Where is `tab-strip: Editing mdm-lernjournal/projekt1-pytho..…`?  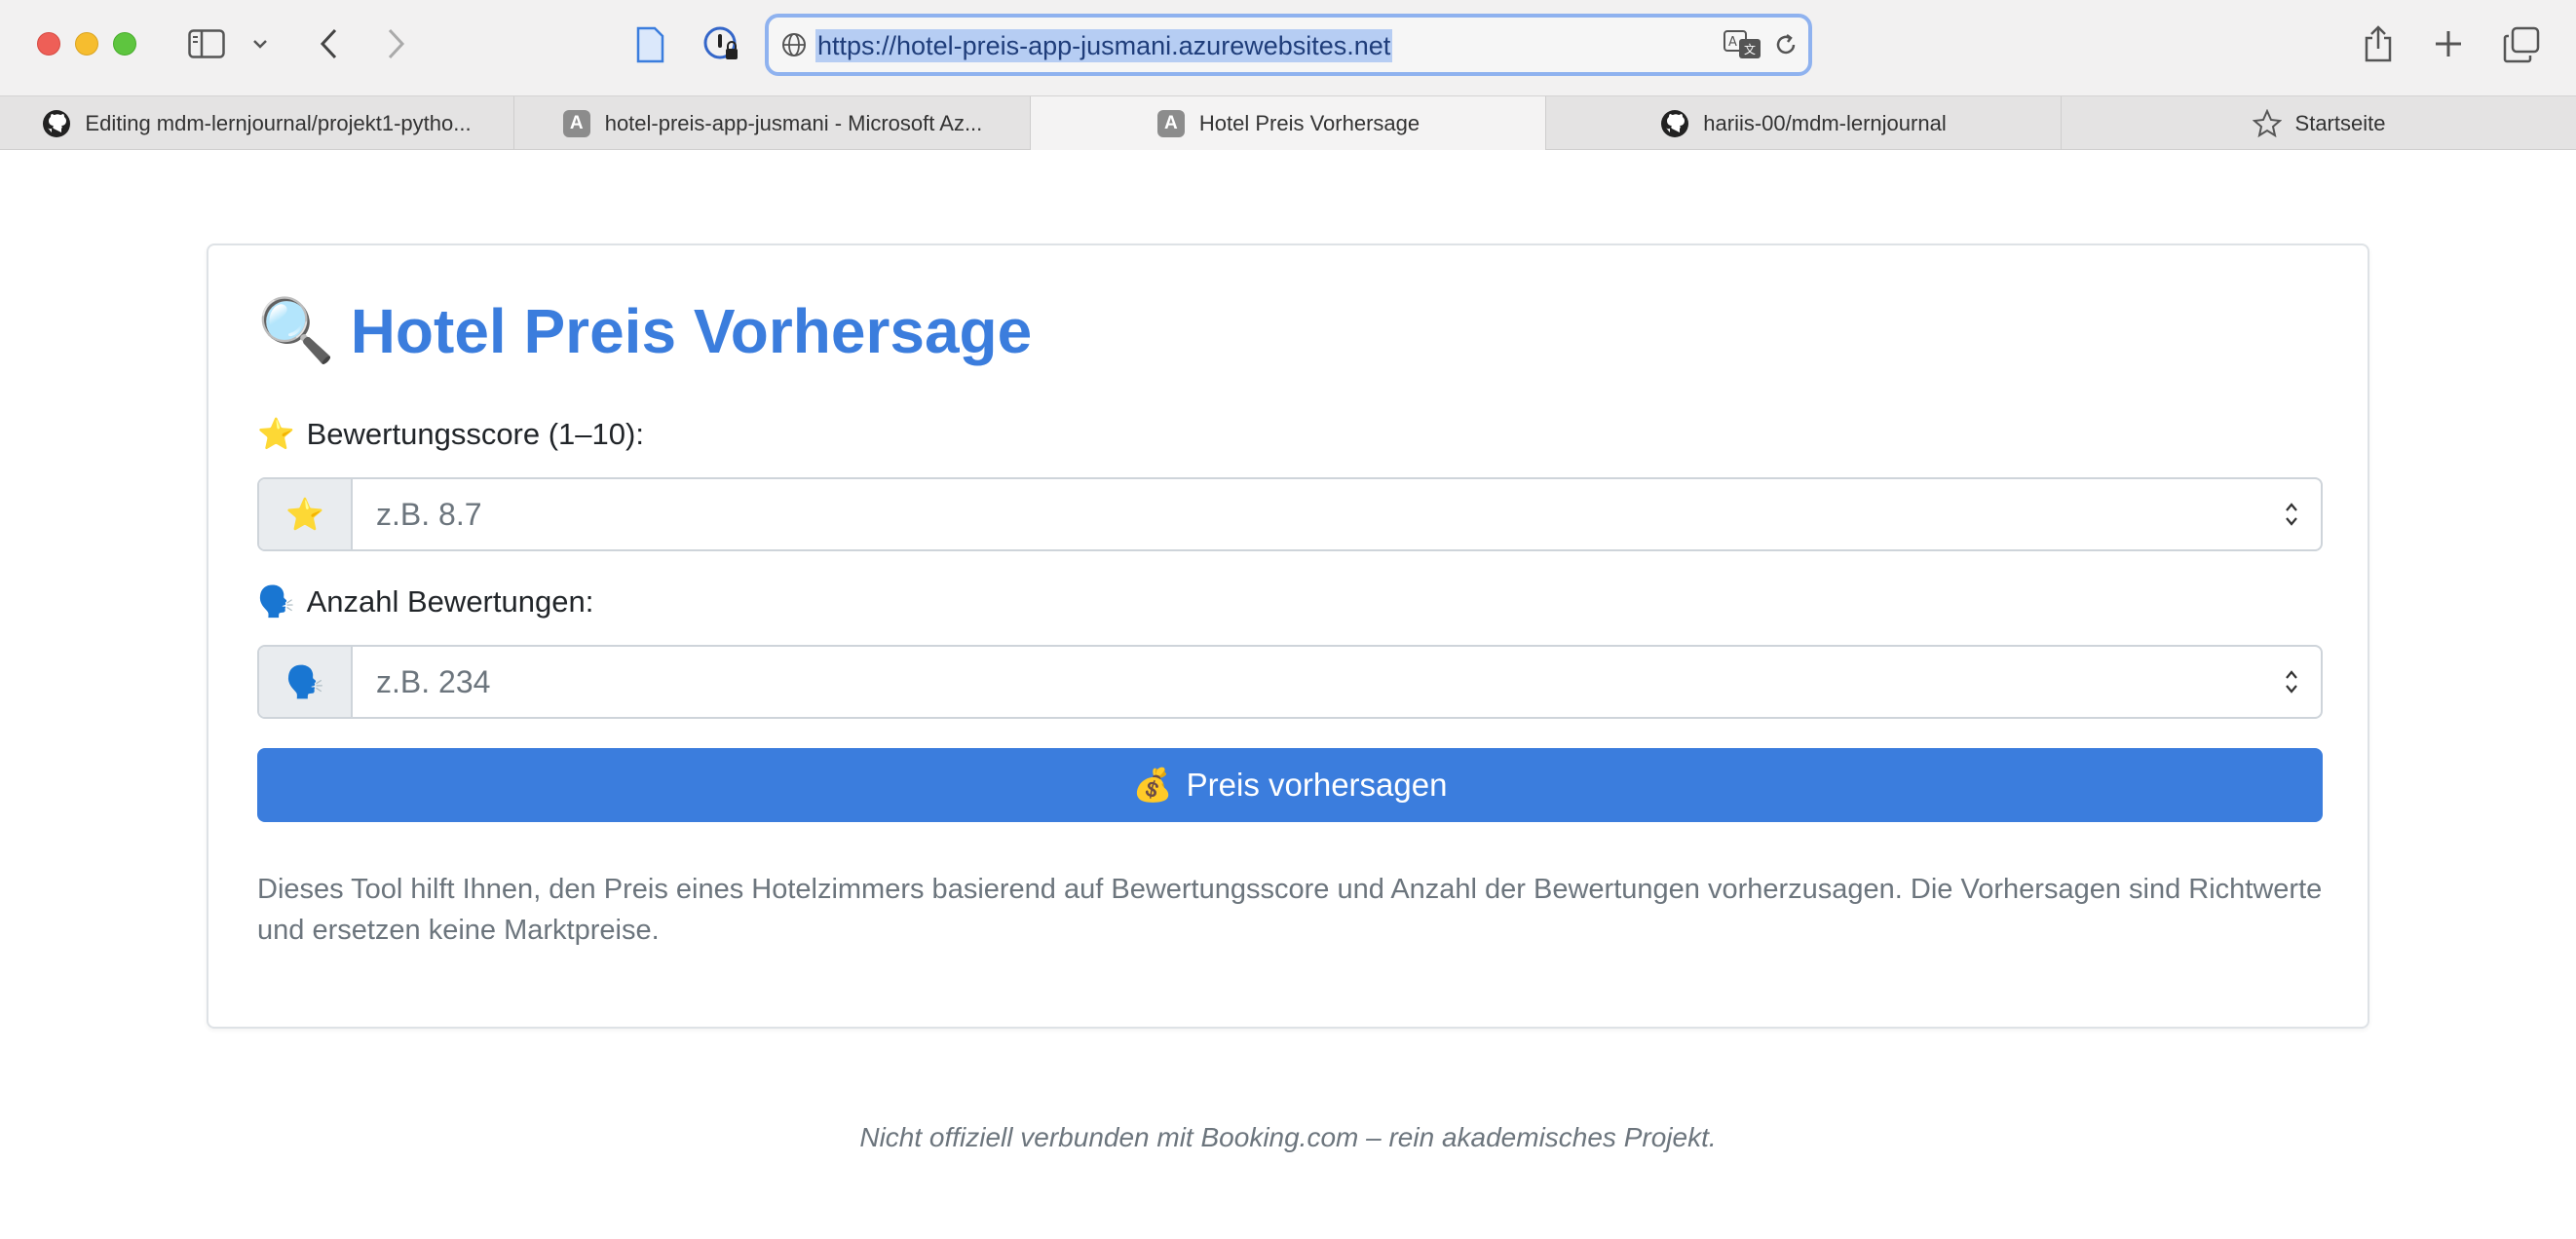
tab-strip: Editing mdm-lernjournal/projekt1-pytho..… is located at coordinates (1288, 122).